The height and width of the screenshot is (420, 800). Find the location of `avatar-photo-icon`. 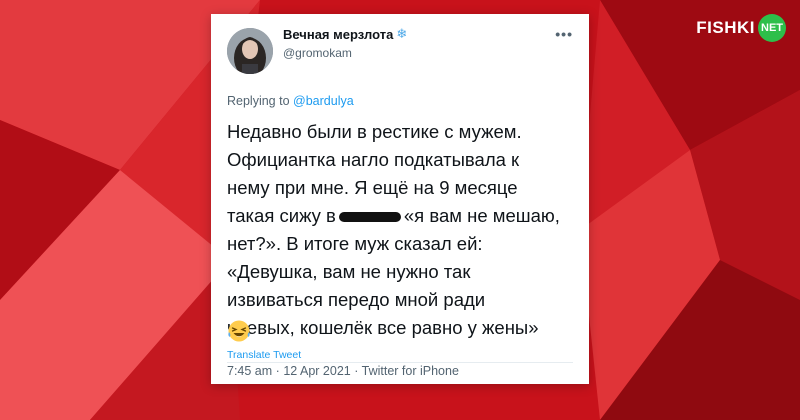

avatar-photo-icon is located at coordinates (250, 51).